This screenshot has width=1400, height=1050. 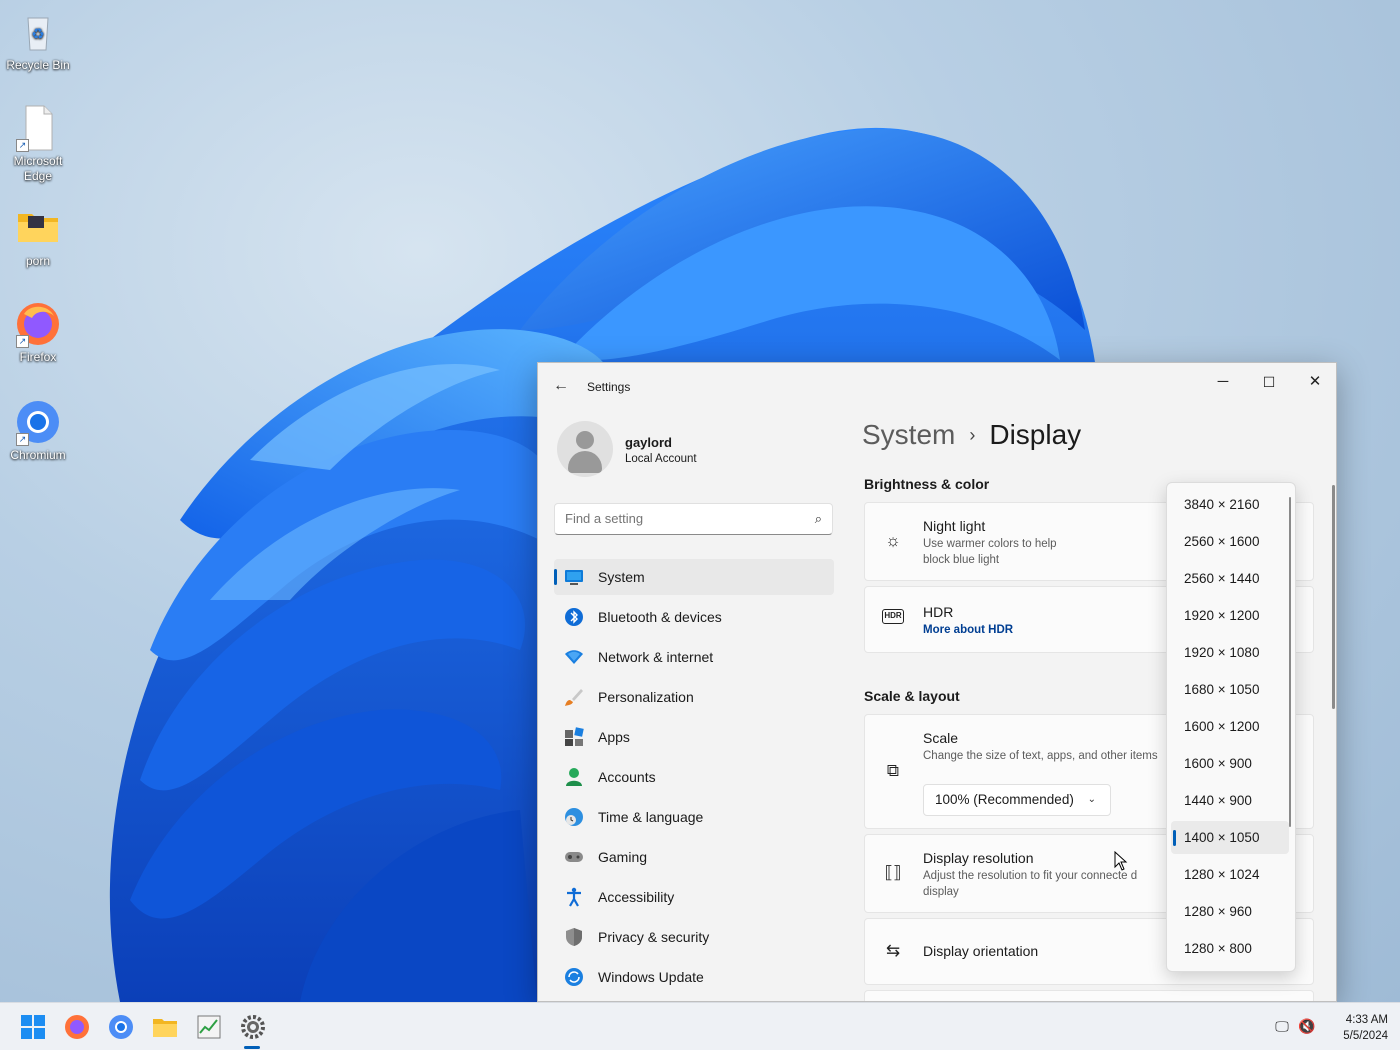 What do you see at coordinates (574, 737) in the screenshot?
I see `apps-icon` at bounding box center [574, 737].